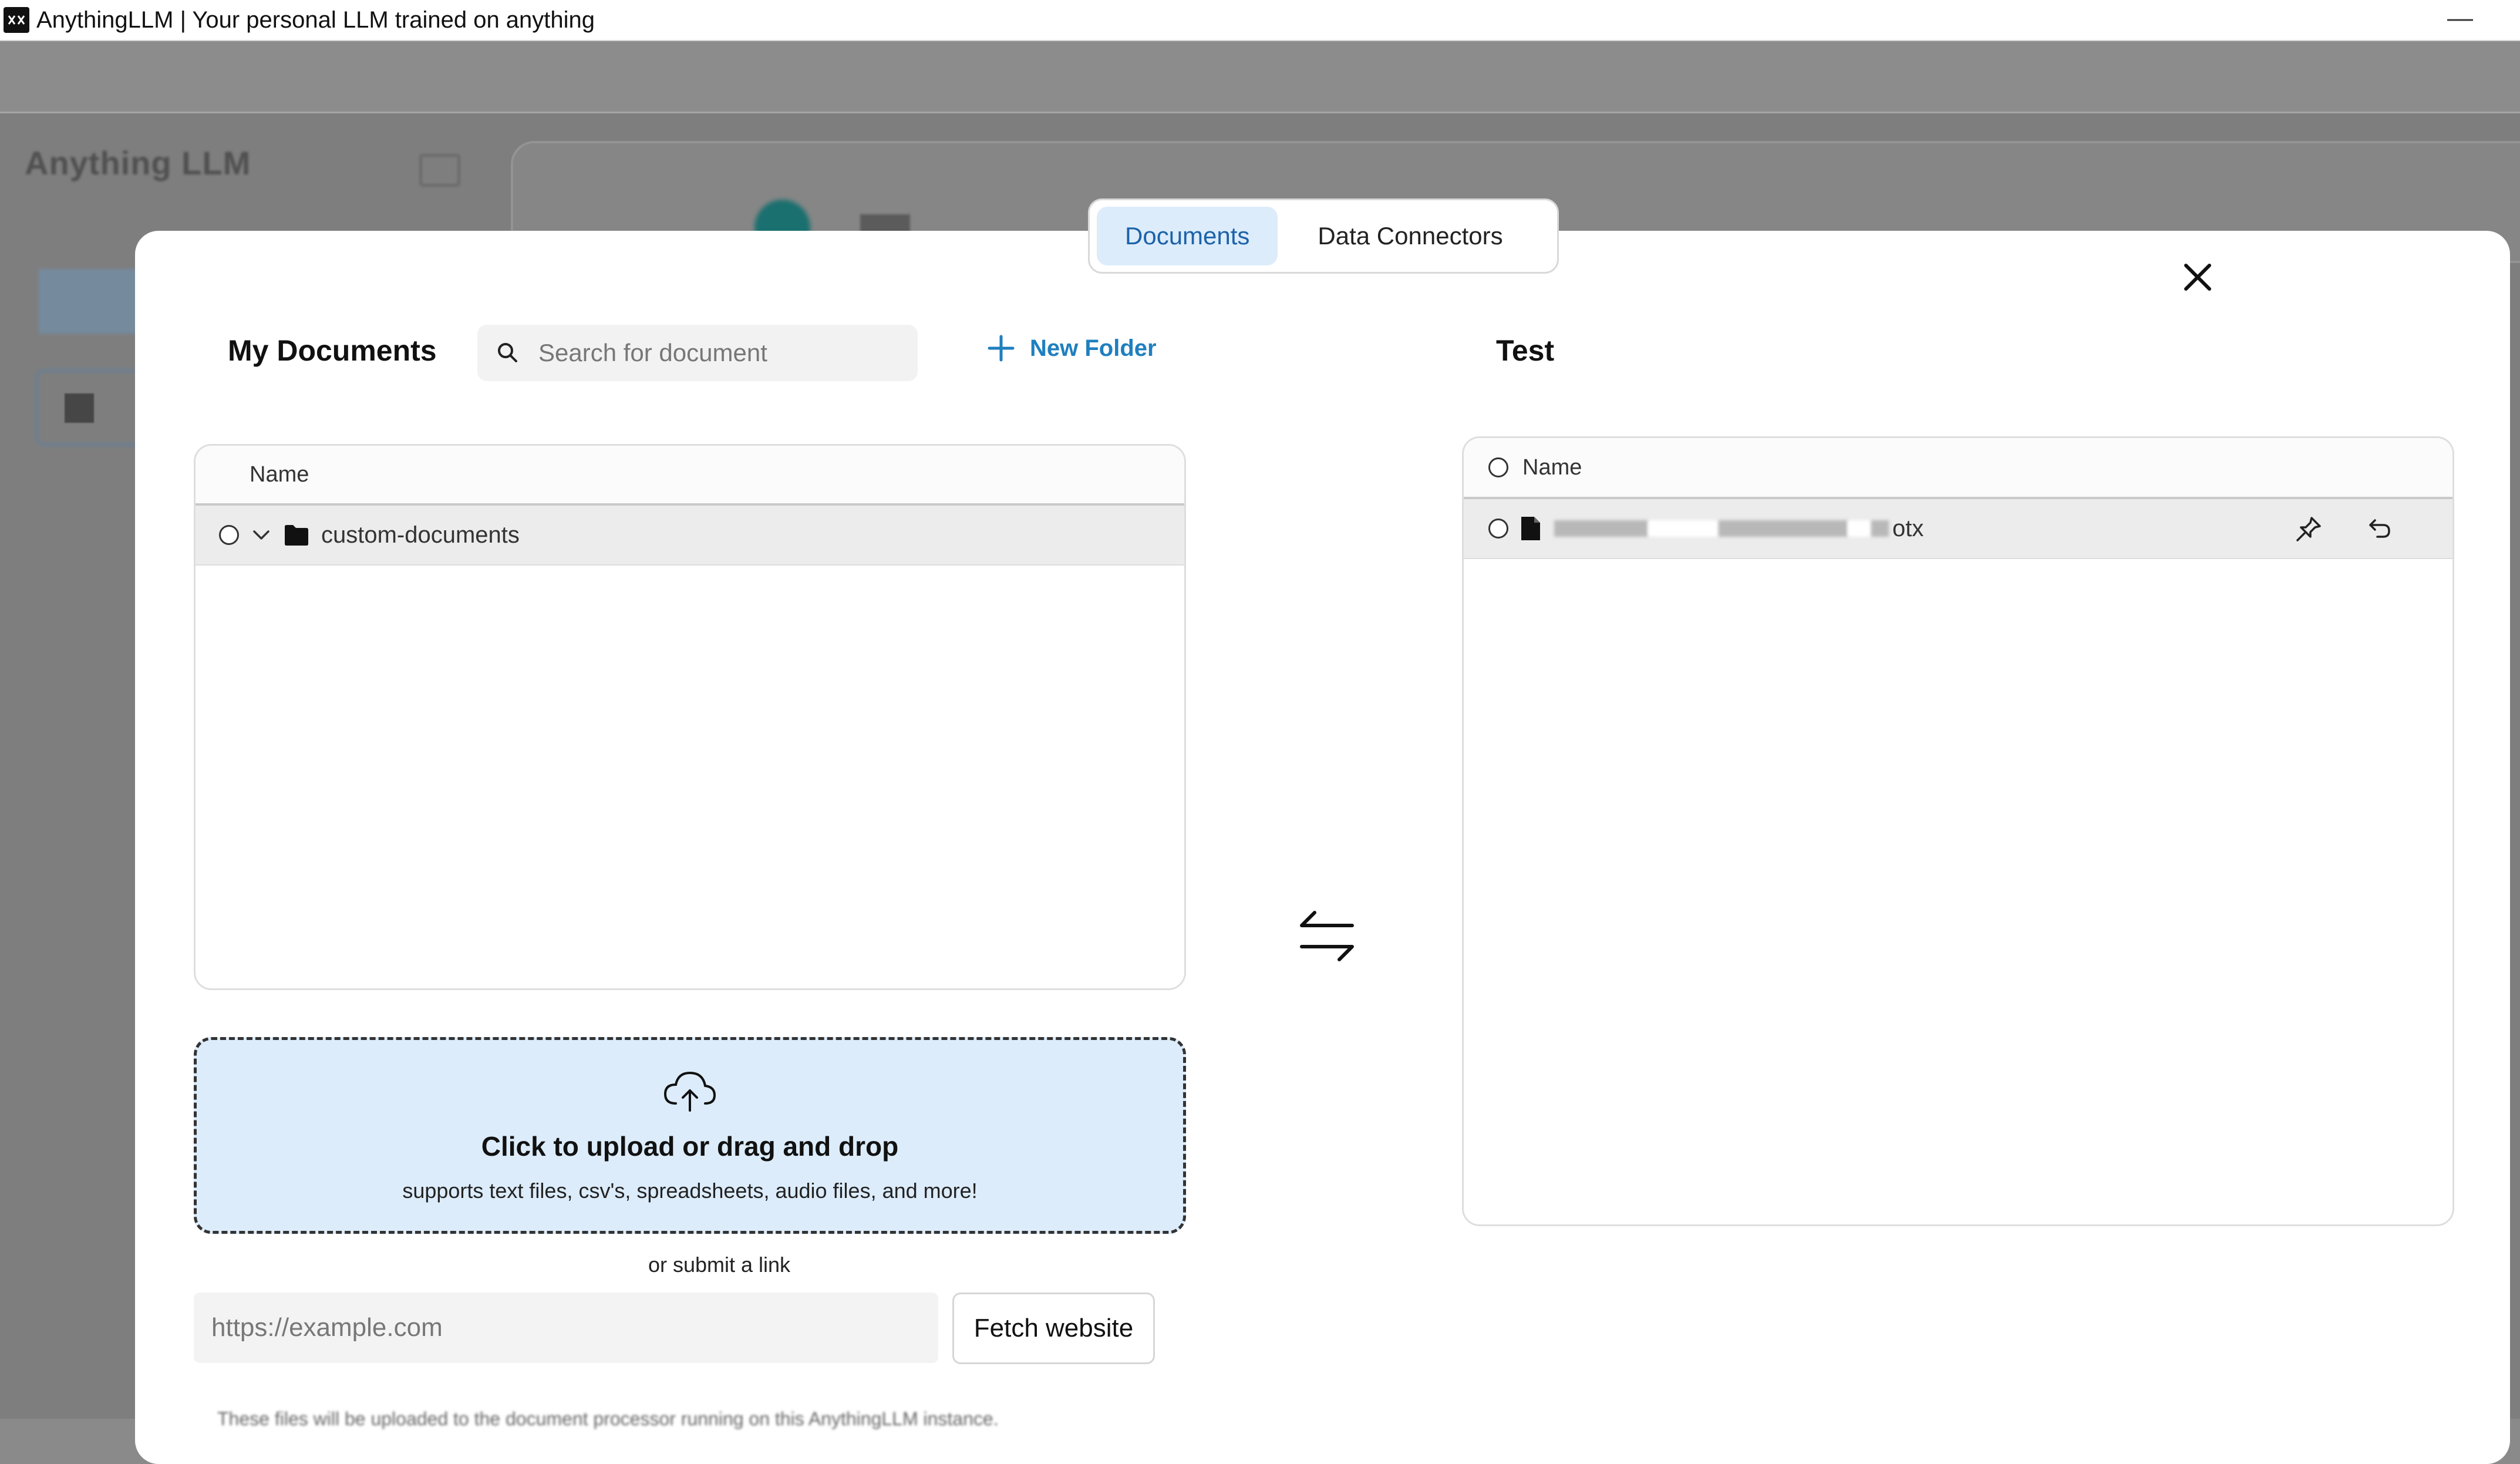  I want to click on folder-name: custom-documents, so click(420, 534).